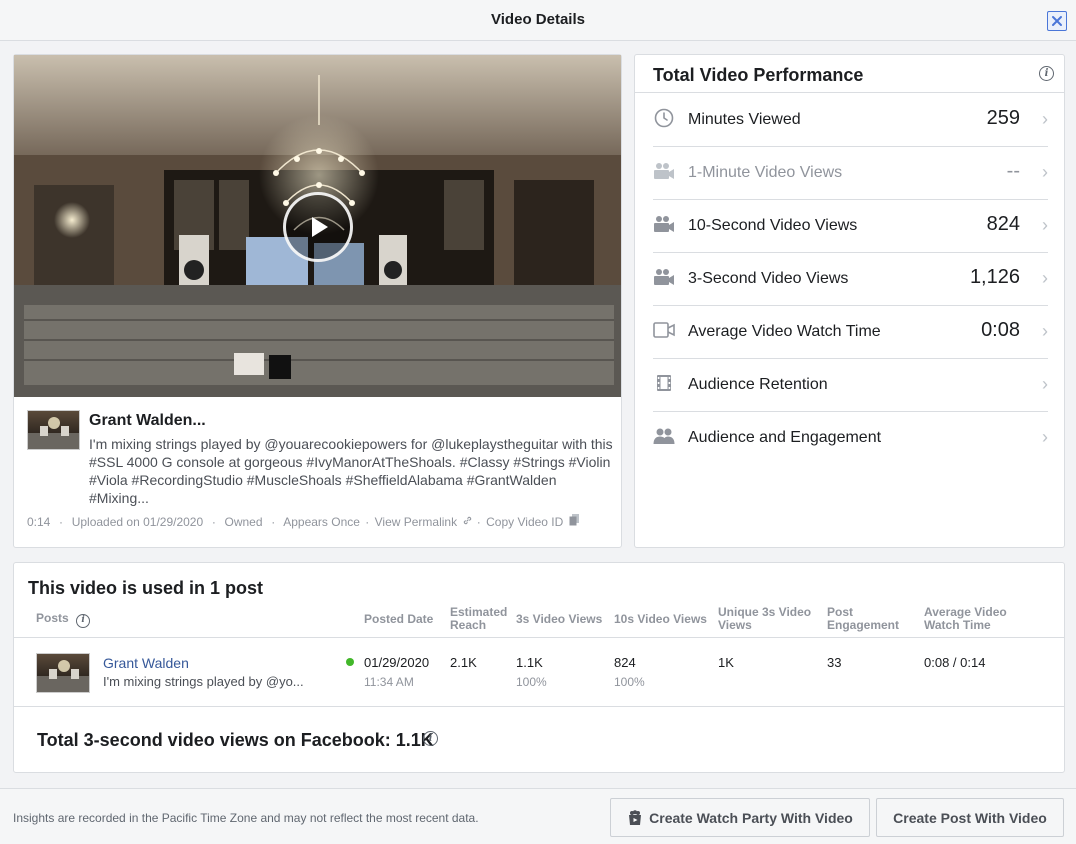 This screenshot has width=1076, height=844. I want to click on cell-engagement: 33, so click(834, 662).